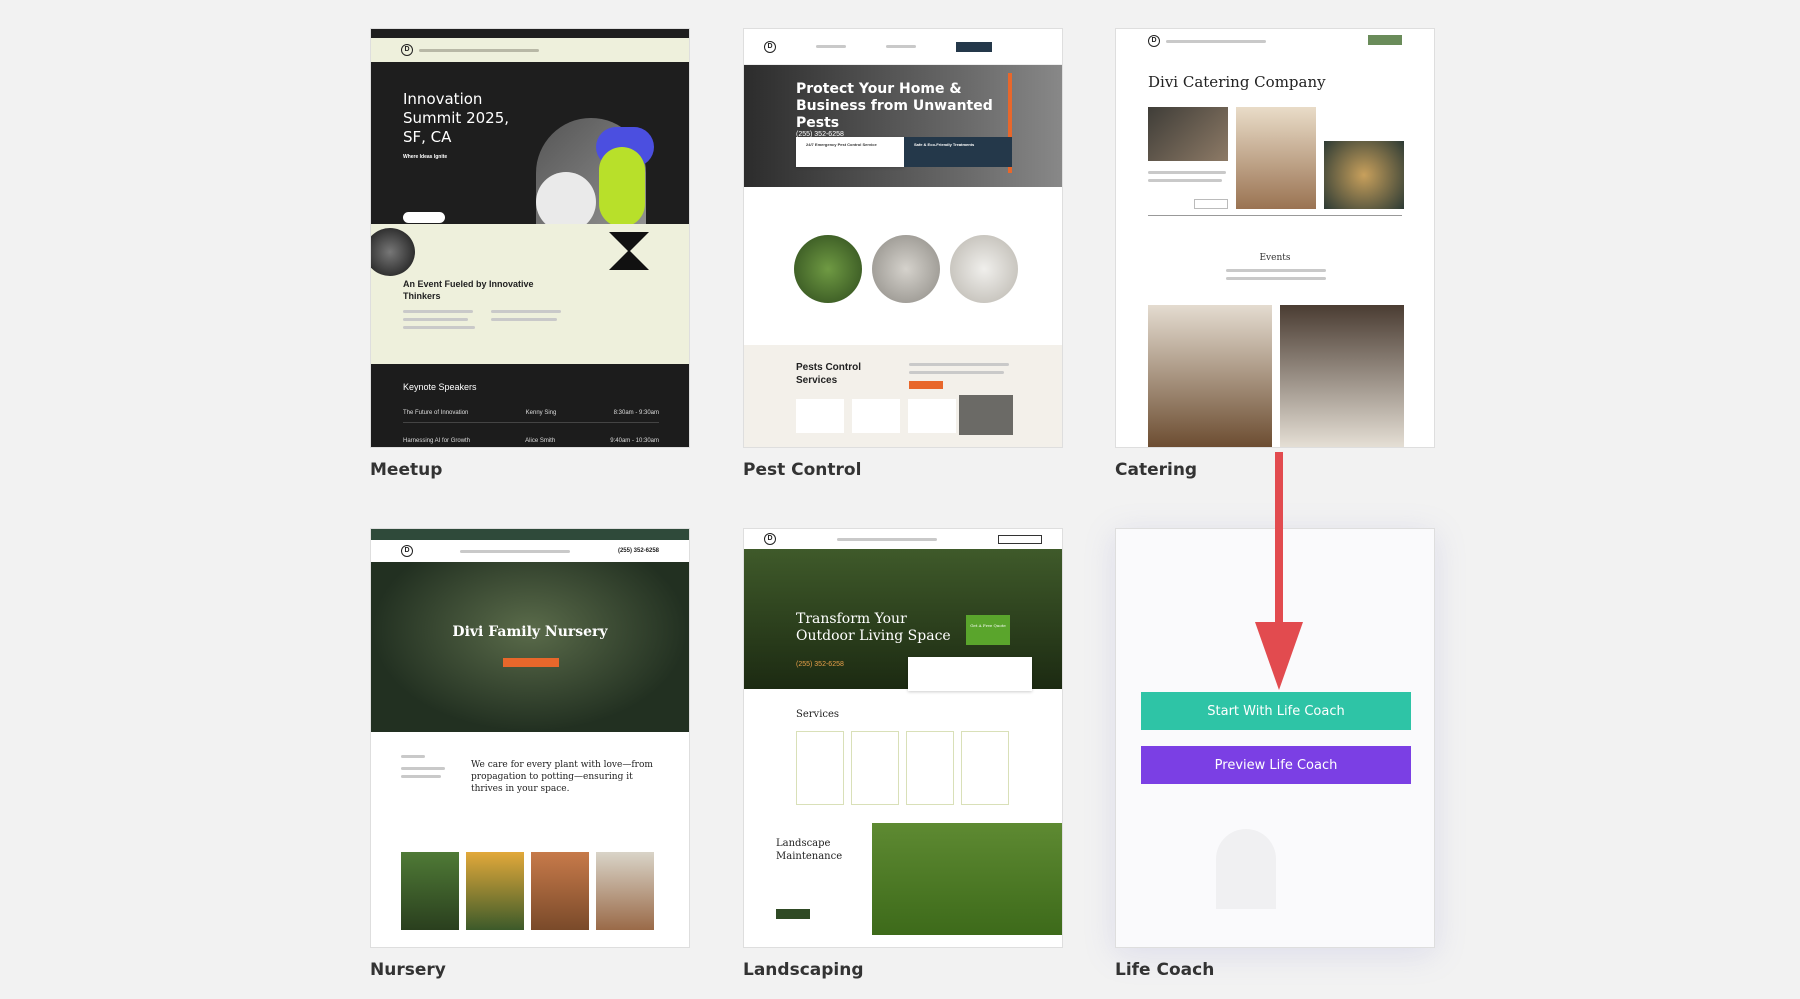  What do you see at coordinates (1164, 970) in the screenshot?
I see `layout-name-life-coach: Life Coach` at bounding box center [1164, 970].